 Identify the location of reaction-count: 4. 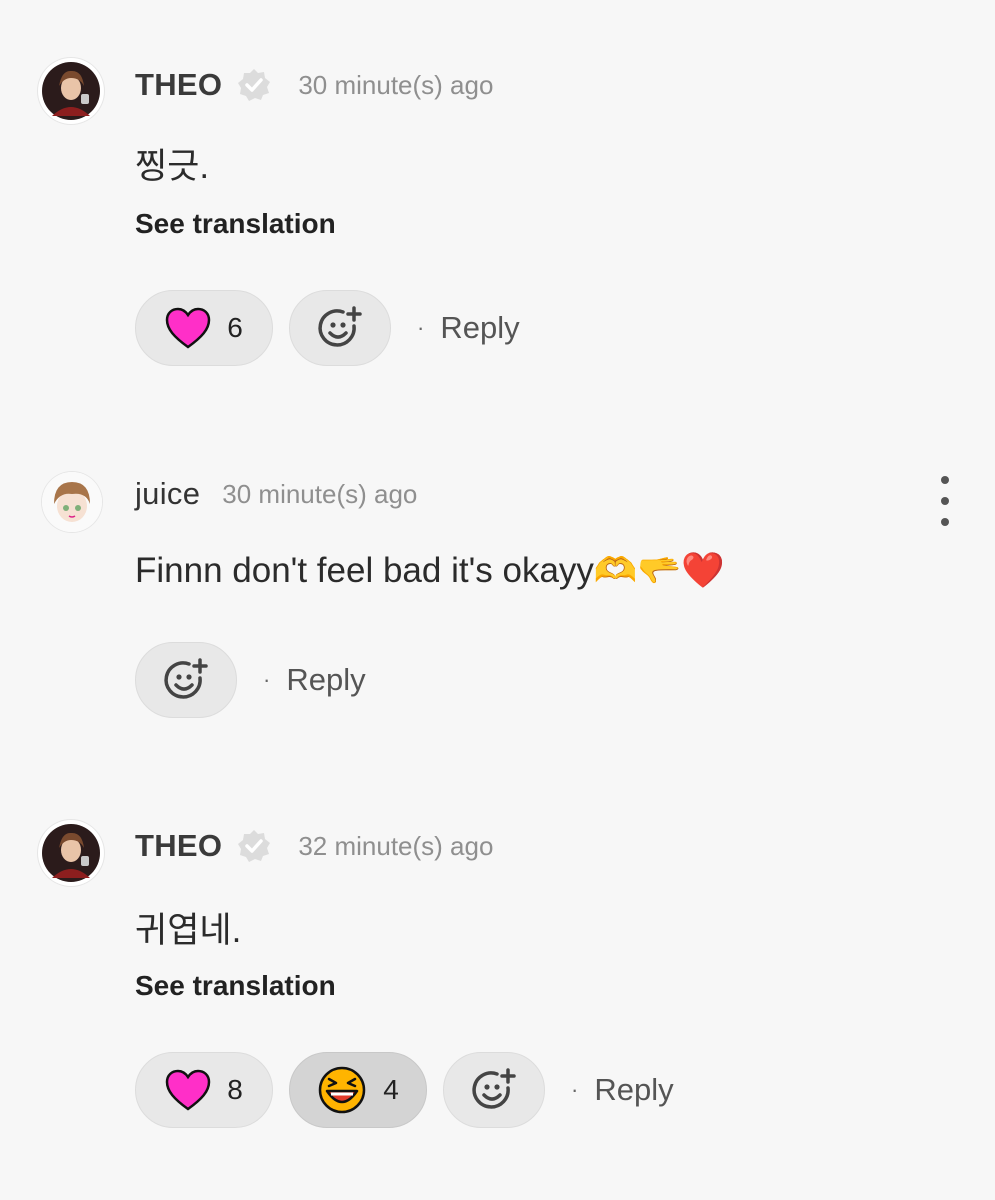
(391, 1089).